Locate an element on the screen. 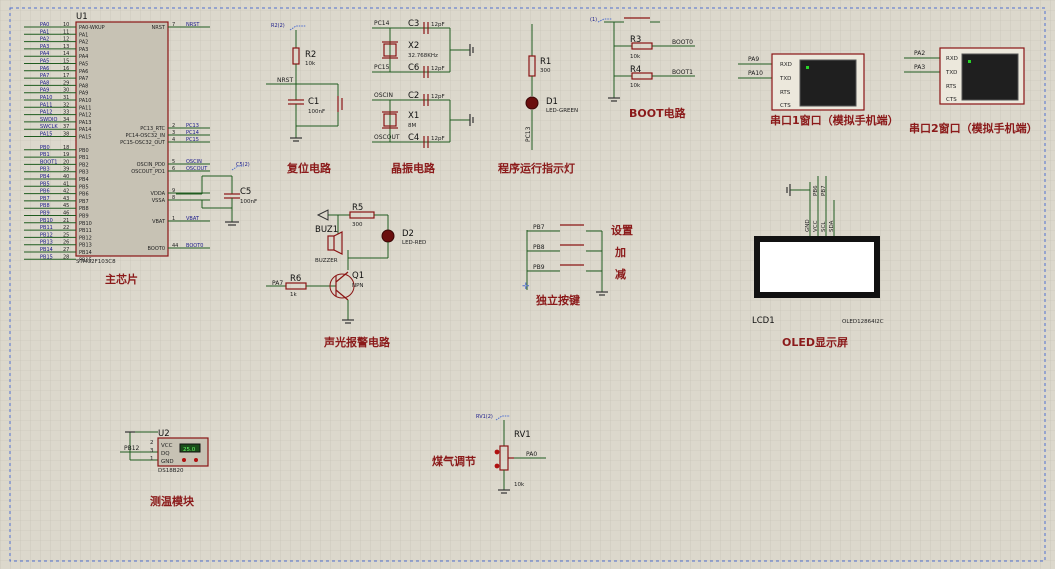  mcu-pin-num: 26 is located at coordinates (66, 243).